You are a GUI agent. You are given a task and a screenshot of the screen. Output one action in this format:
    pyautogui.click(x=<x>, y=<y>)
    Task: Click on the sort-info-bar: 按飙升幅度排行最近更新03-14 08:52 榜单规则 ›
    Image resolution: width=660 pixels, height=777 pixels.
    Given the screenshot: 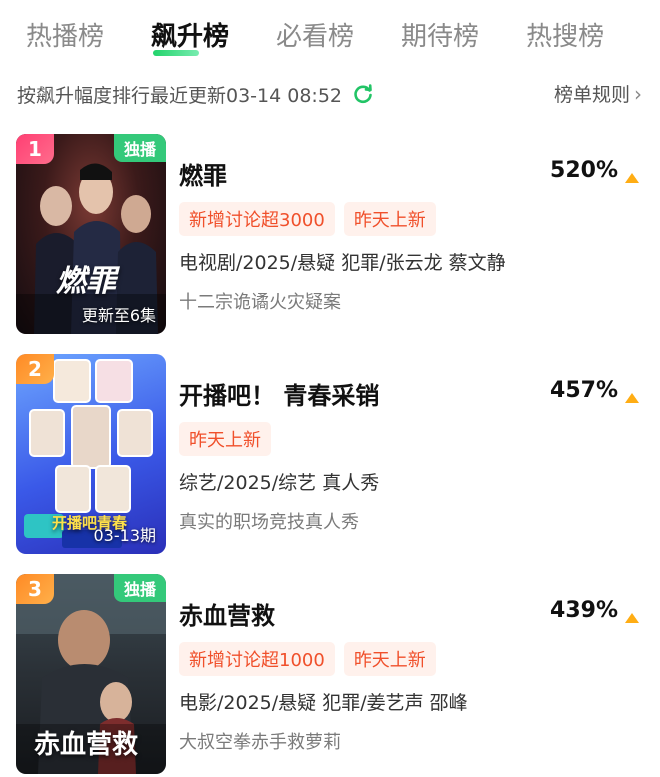 What is the action you would take?
    pyautogui.click(x=330, y=94)
    